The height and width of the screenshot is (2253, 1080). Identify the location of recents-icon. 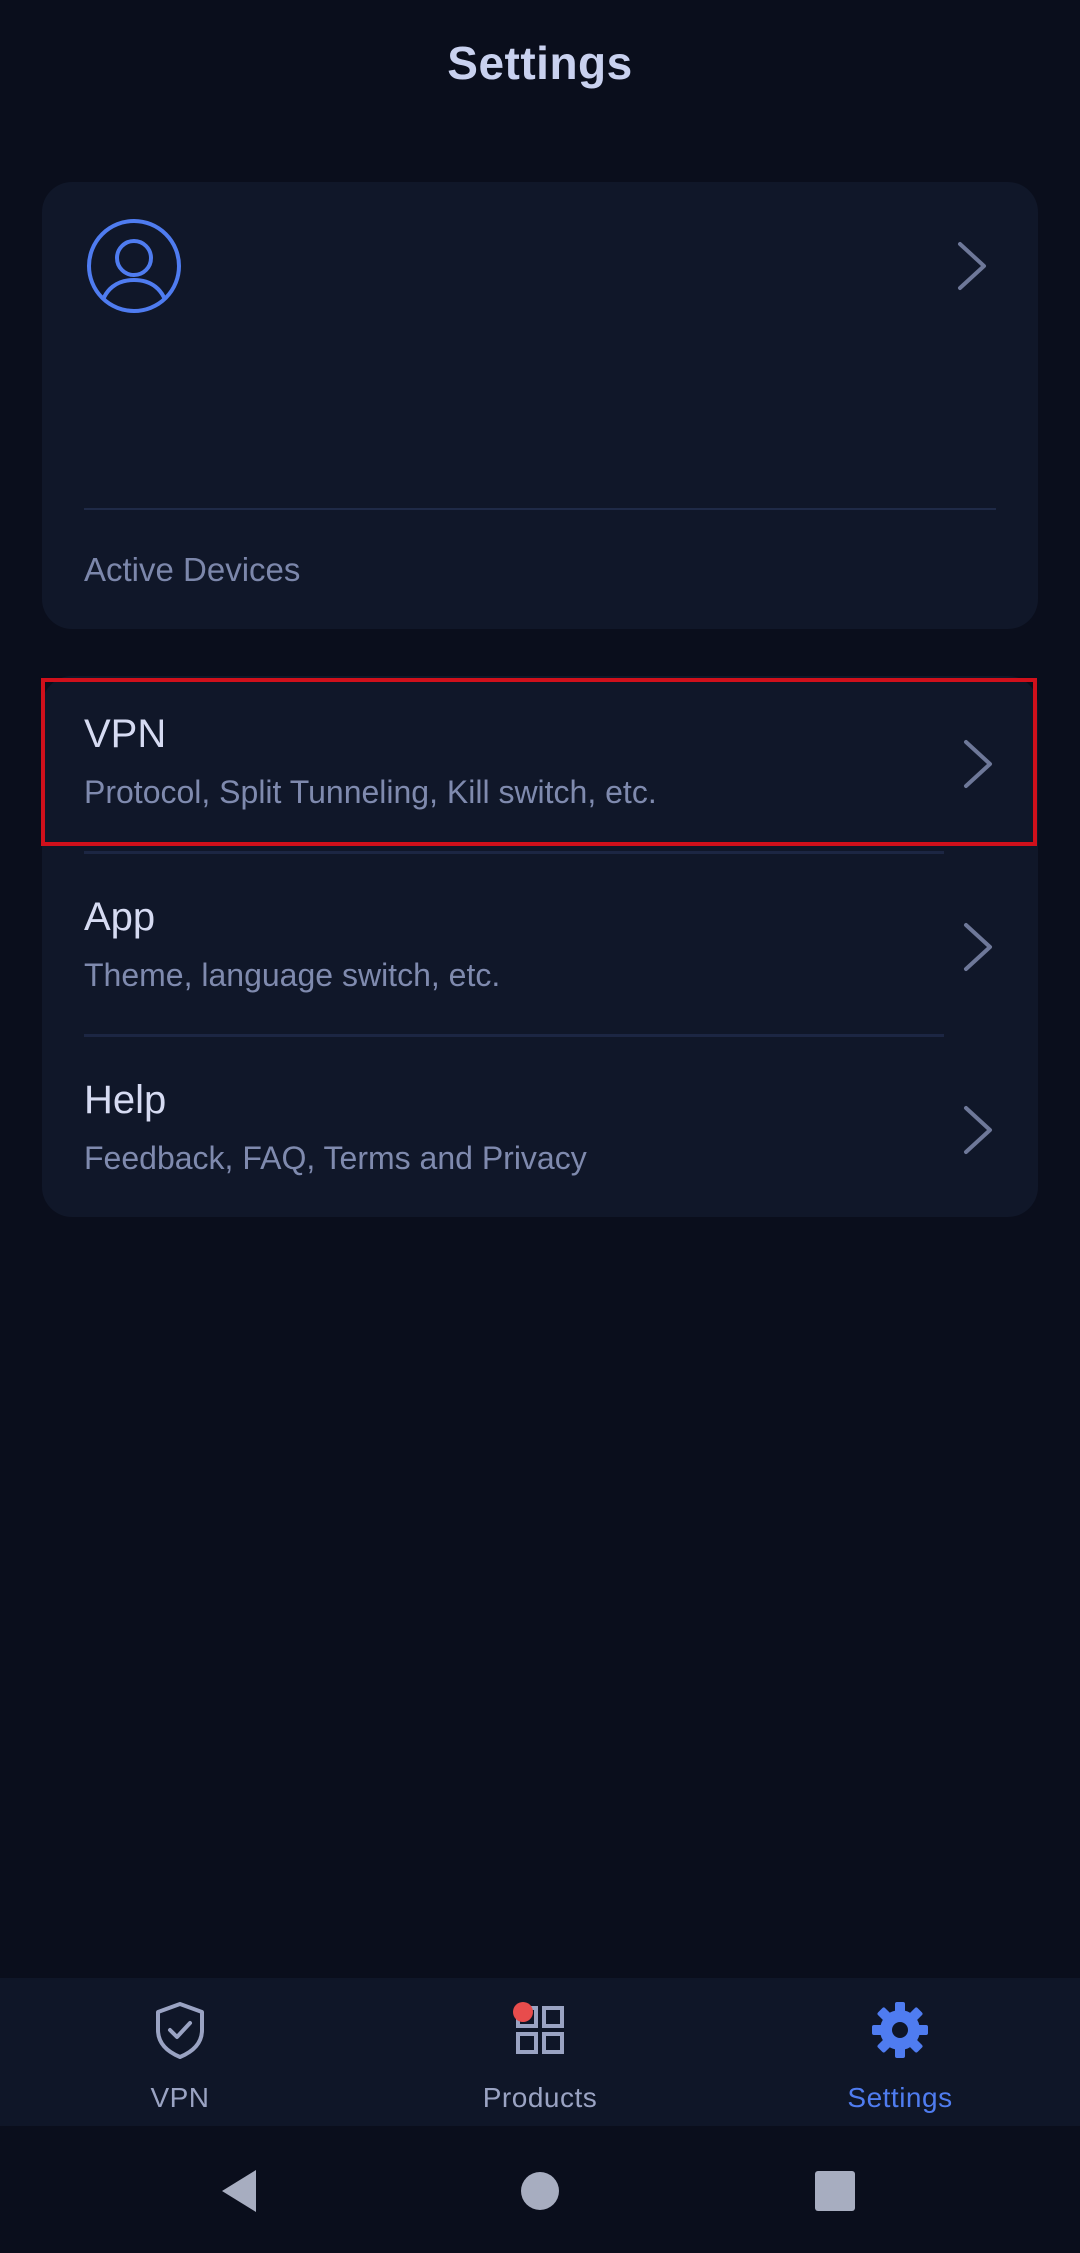
(835, 2191).